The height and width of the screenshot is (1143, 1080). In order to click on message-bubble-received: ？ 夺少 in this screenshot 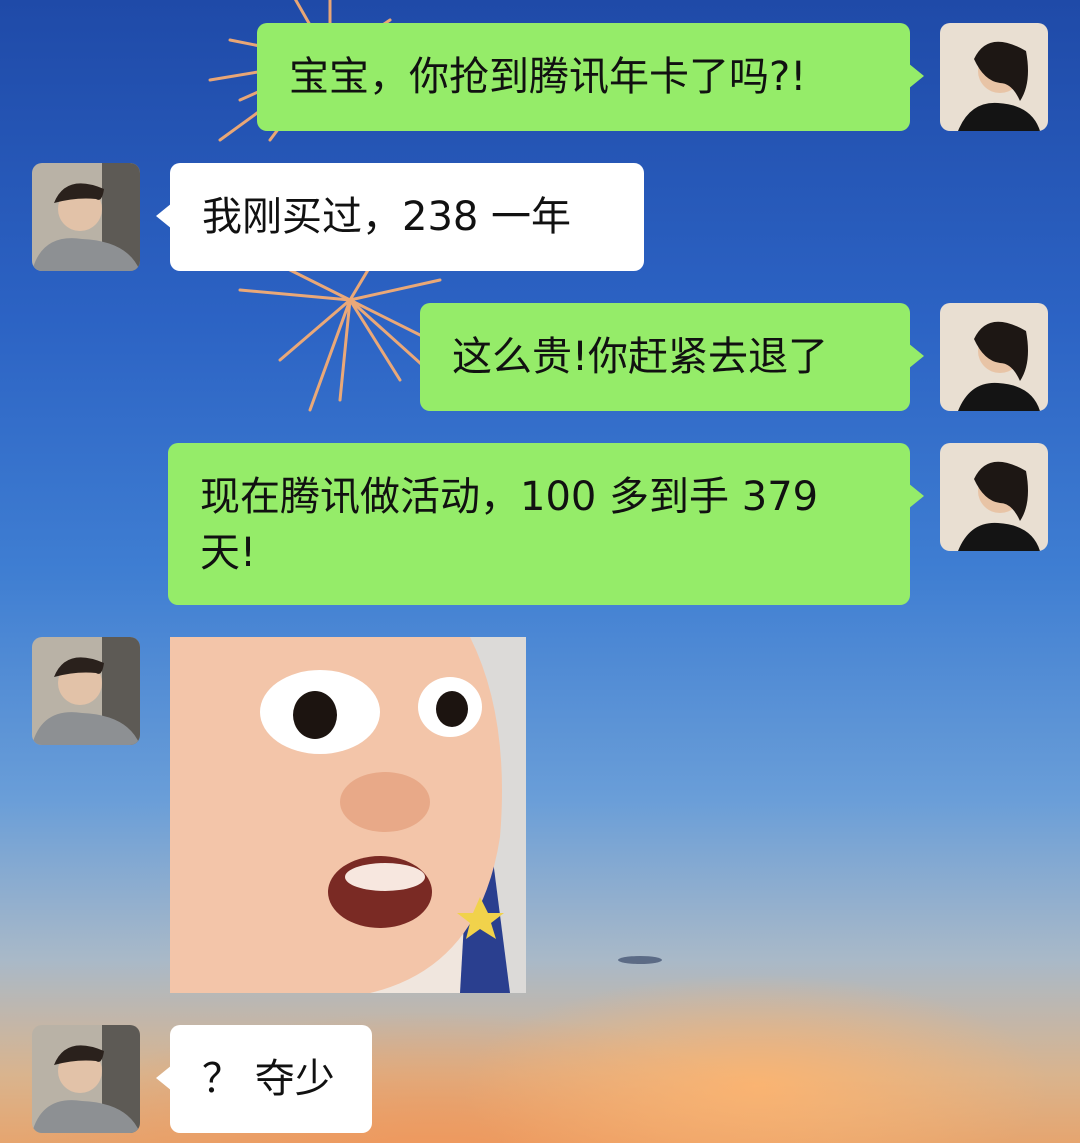, I will do `click(264, 1079)`.